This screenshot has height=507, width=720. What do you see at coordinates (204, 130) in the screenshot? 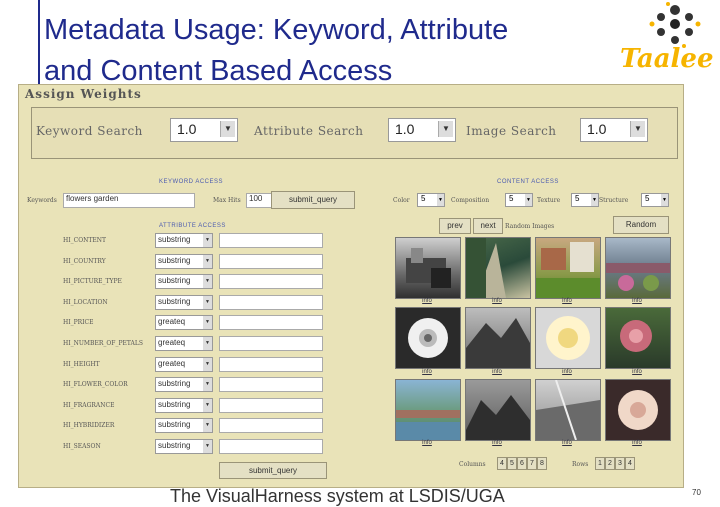
I see `keyword-weight-select: 1.0 ▼` at bounding box center [204, 130].